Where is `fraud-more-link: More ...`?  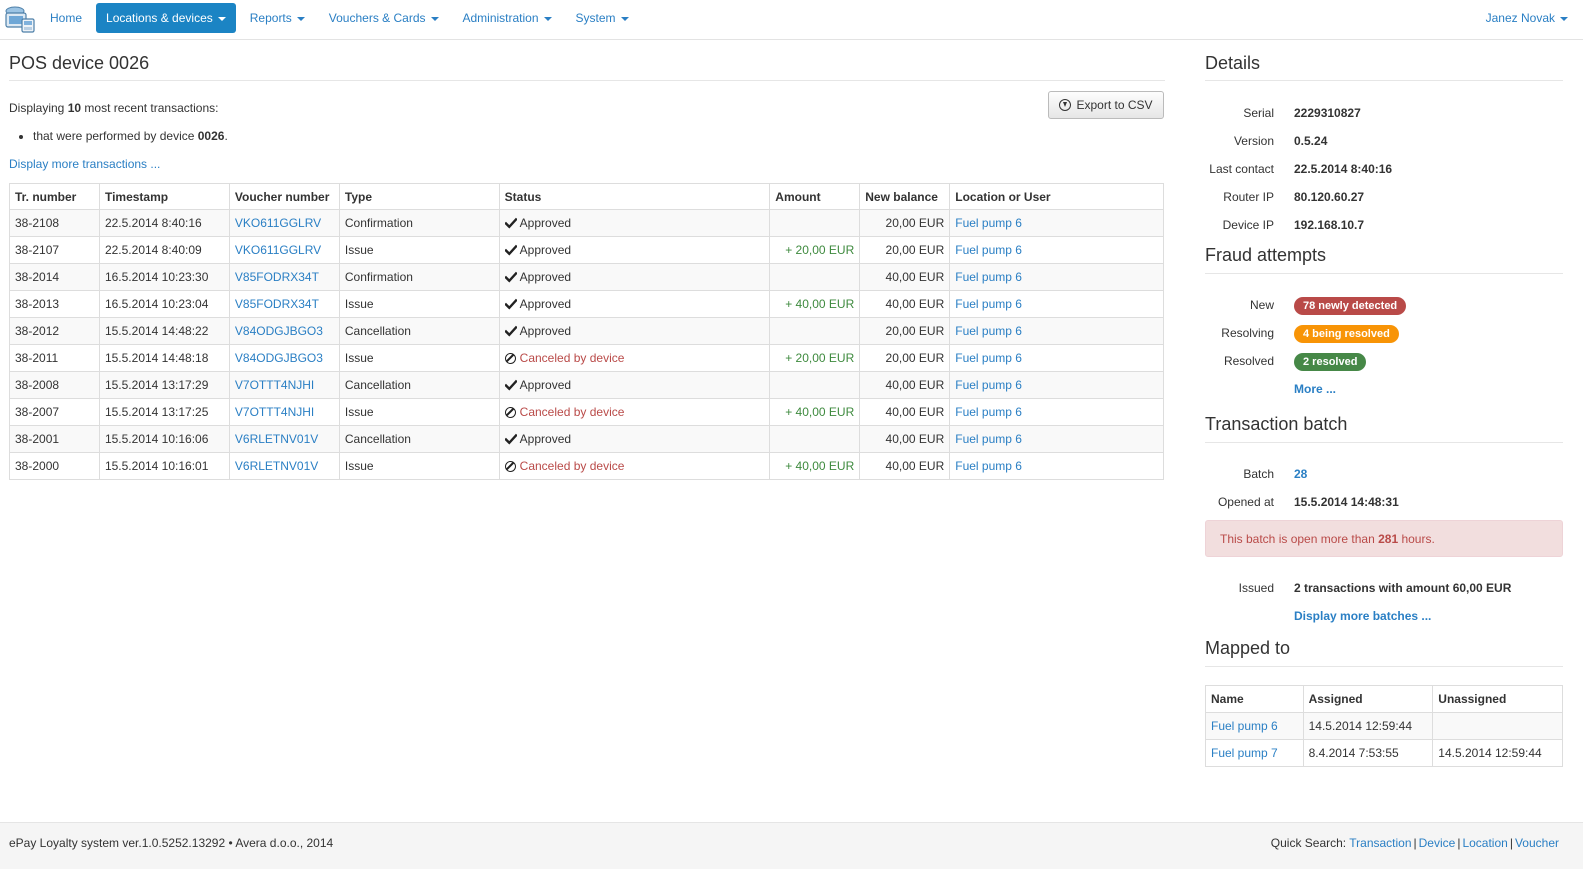 fraud-more-link: More ... is located at coordinates (1315, 389).